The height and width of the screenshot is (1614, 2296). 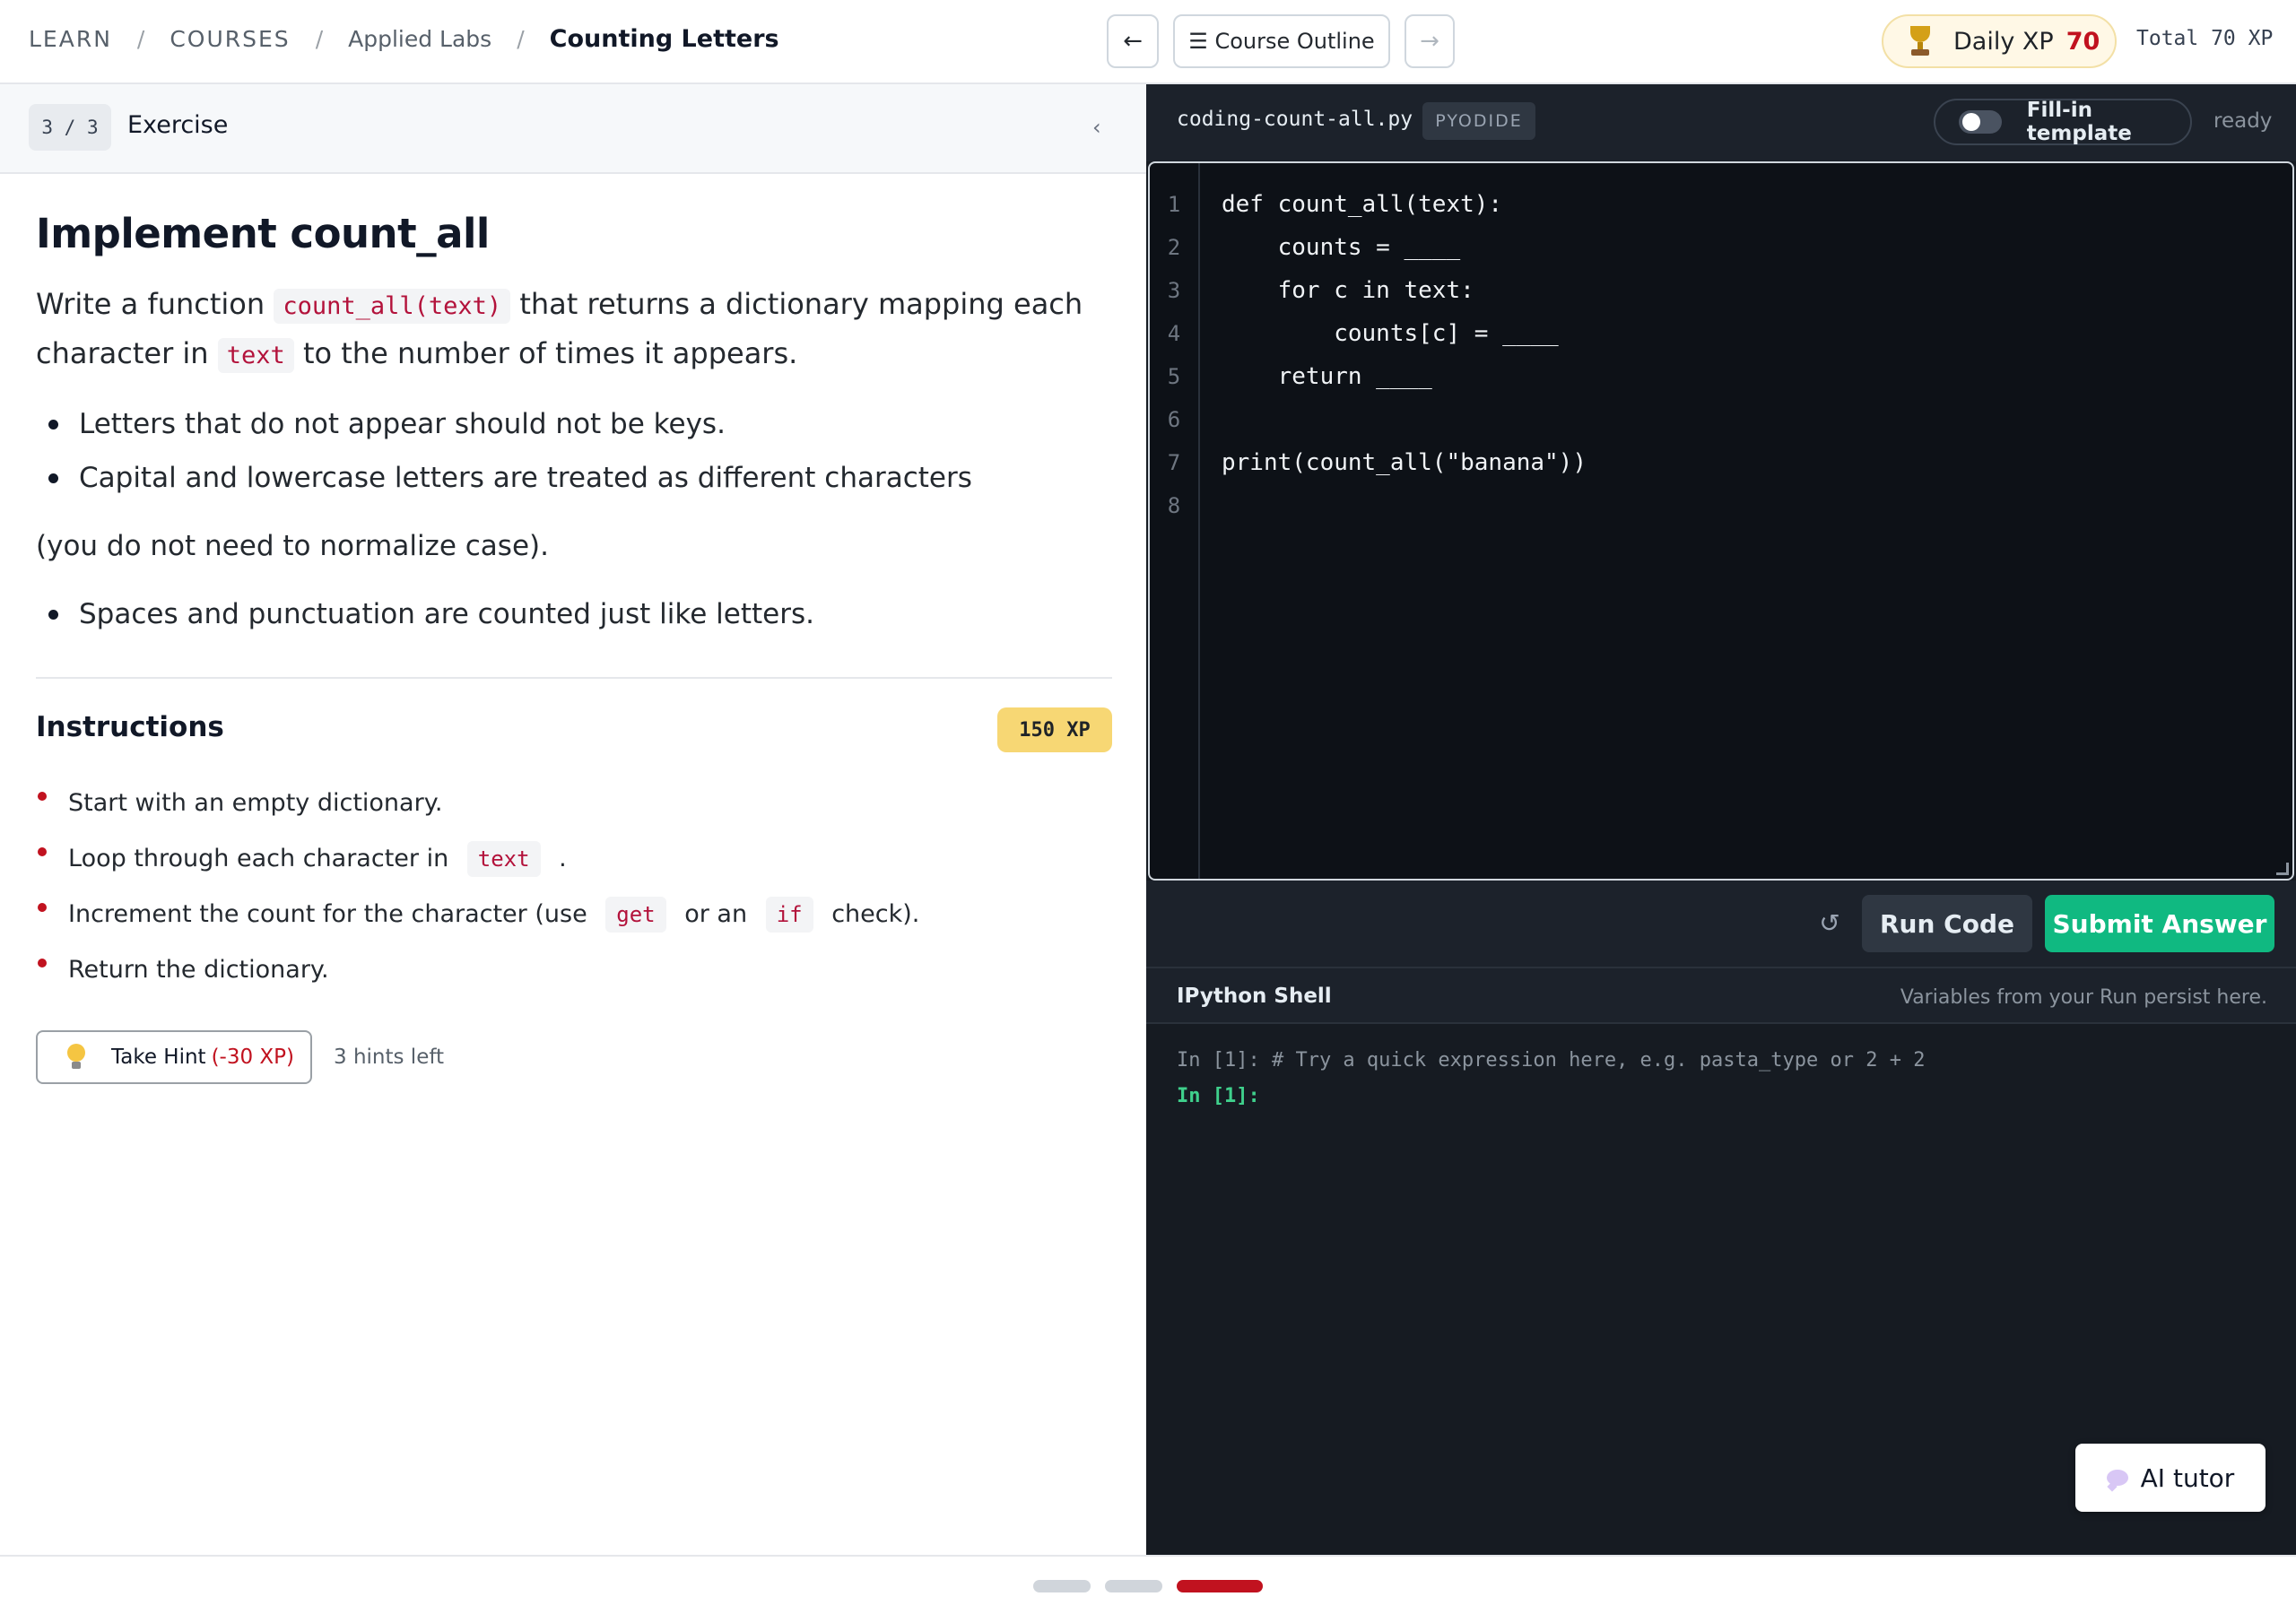 What do you see at coordinates (1830, 923) in the screenshot?
I see `reset-code-icon: ↺` at bounding box center [1830, 923].